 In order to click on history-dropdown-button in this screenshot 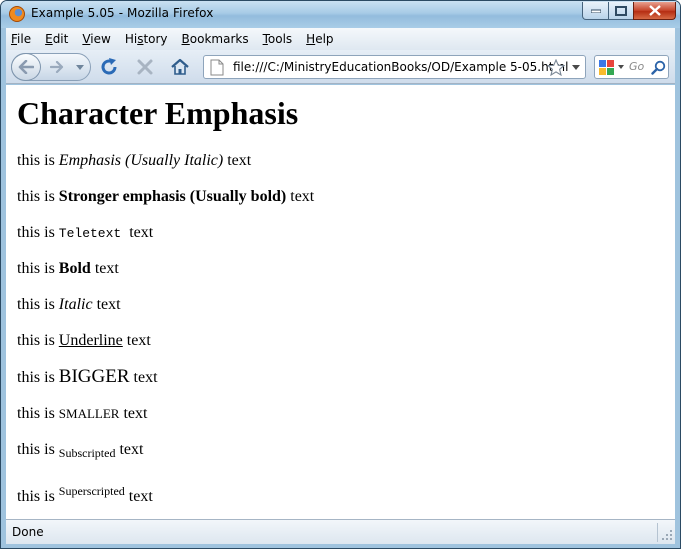, I will do `click(80, 67)`.